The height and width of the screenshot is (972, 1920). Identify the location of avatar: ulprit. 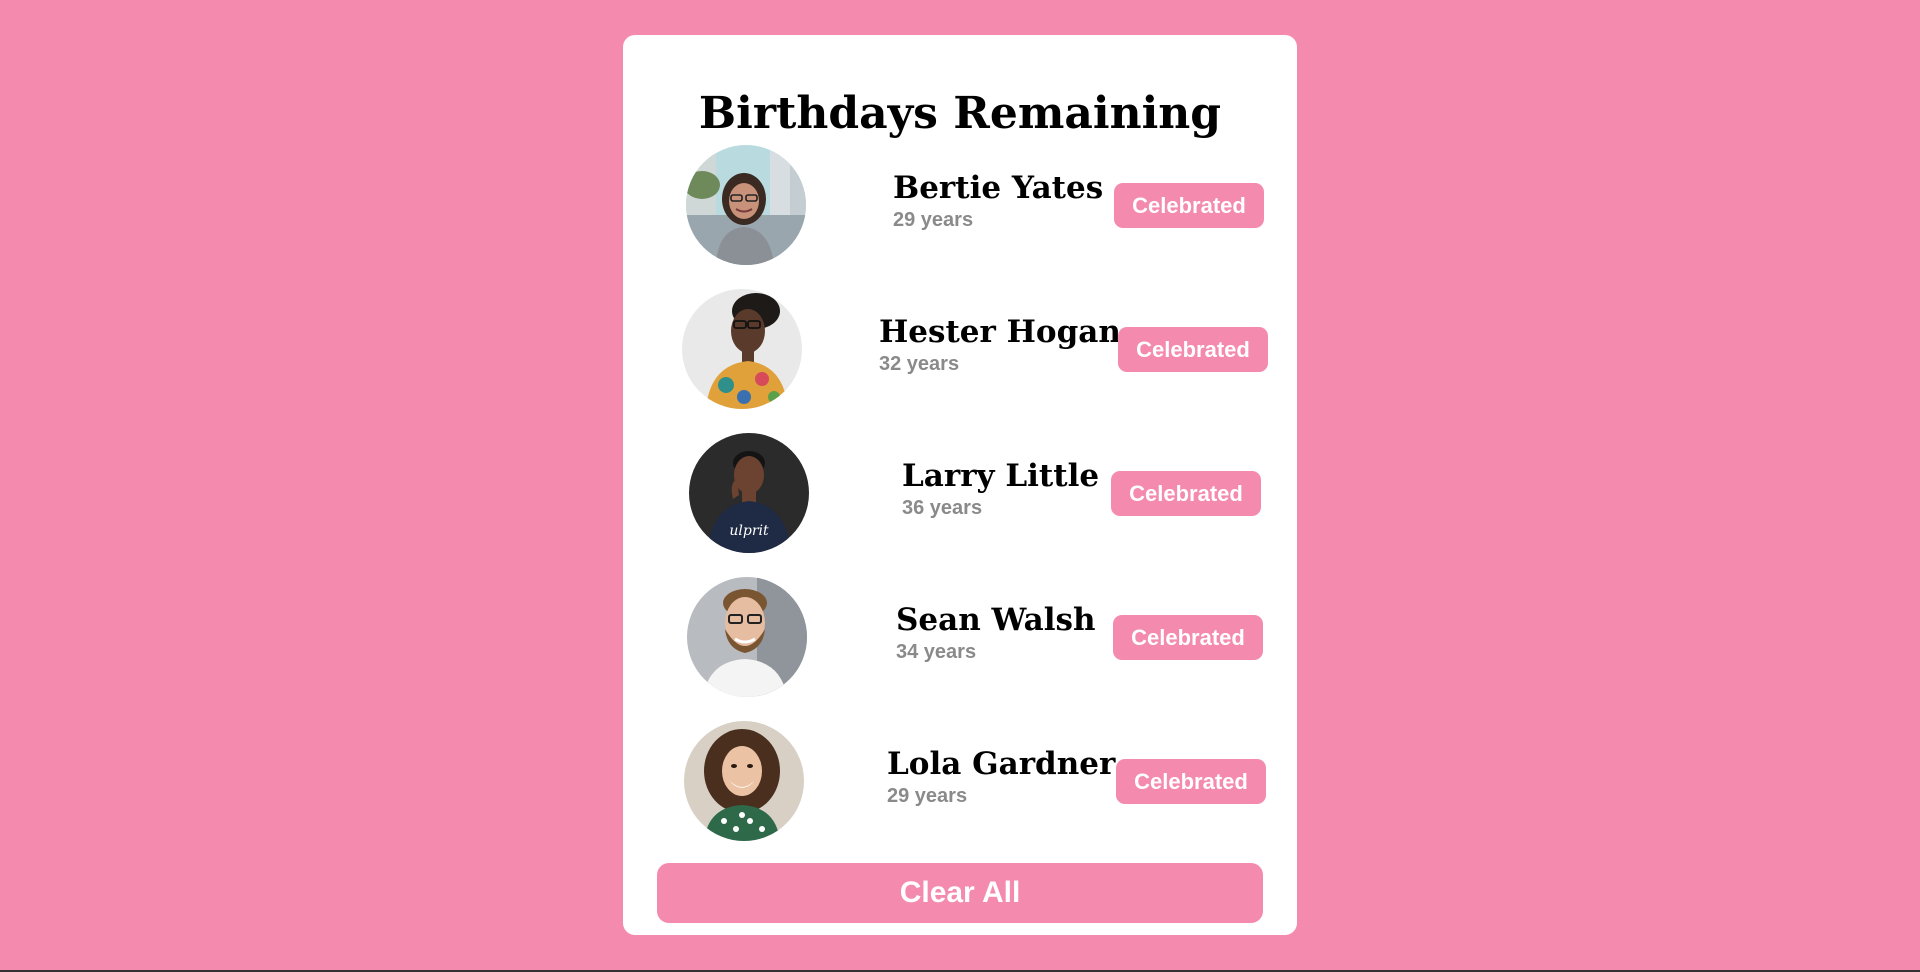
(749, 493).